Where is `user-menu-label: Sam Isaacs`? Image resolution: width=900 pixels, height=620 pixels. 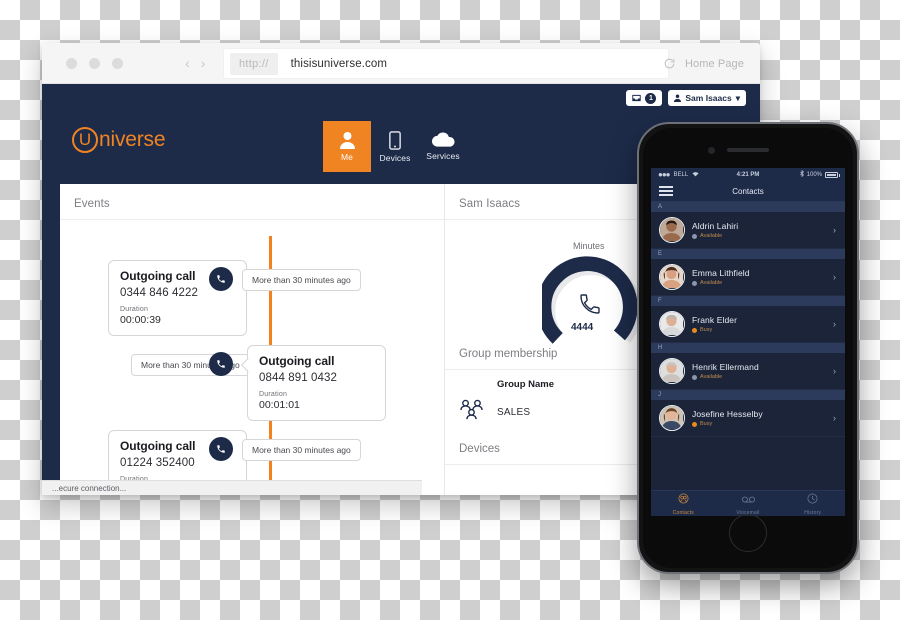 user-menu-label: Sam Isaacs is located at coordinates (708, 98).